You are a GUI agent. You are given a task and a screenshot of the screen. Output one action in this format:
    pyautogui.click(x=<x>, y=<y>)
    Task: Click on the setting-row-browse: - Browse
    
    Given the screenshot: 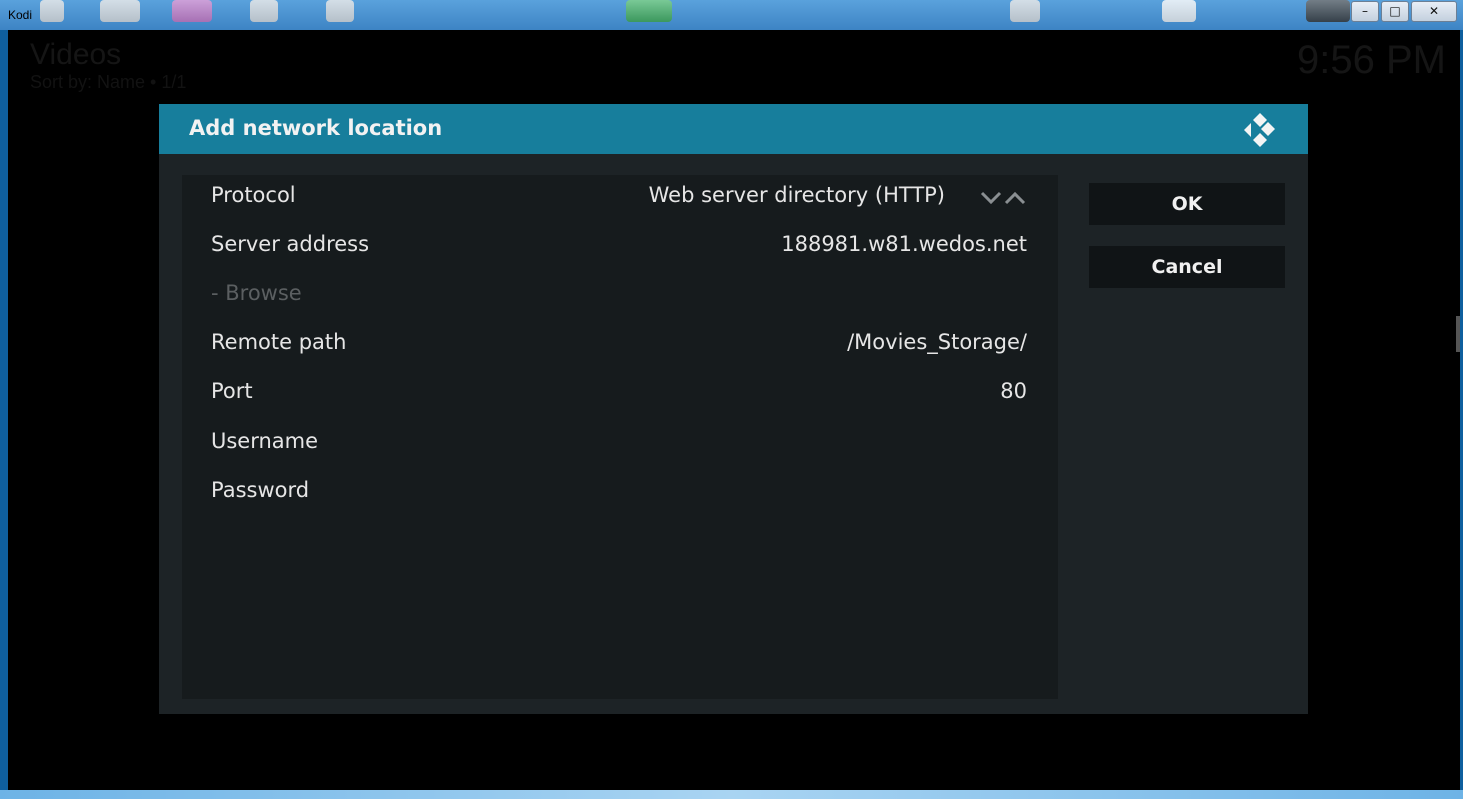 What is the action you would take?
    pyautogui.click(x=620, y=296)
    